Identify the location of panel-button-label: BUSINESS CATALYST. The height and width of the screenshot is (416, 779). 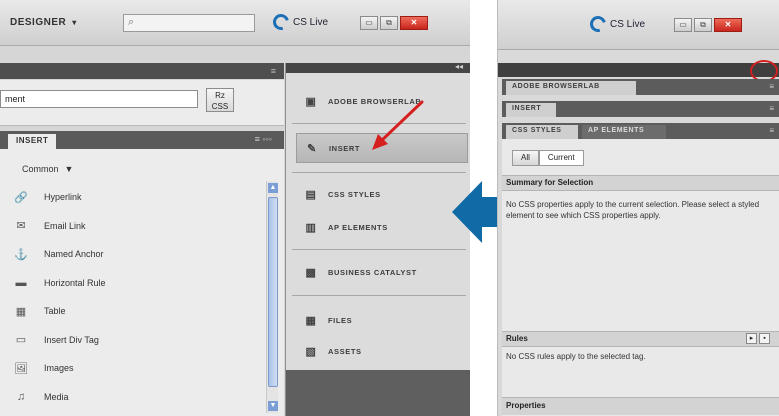
(372, 272).